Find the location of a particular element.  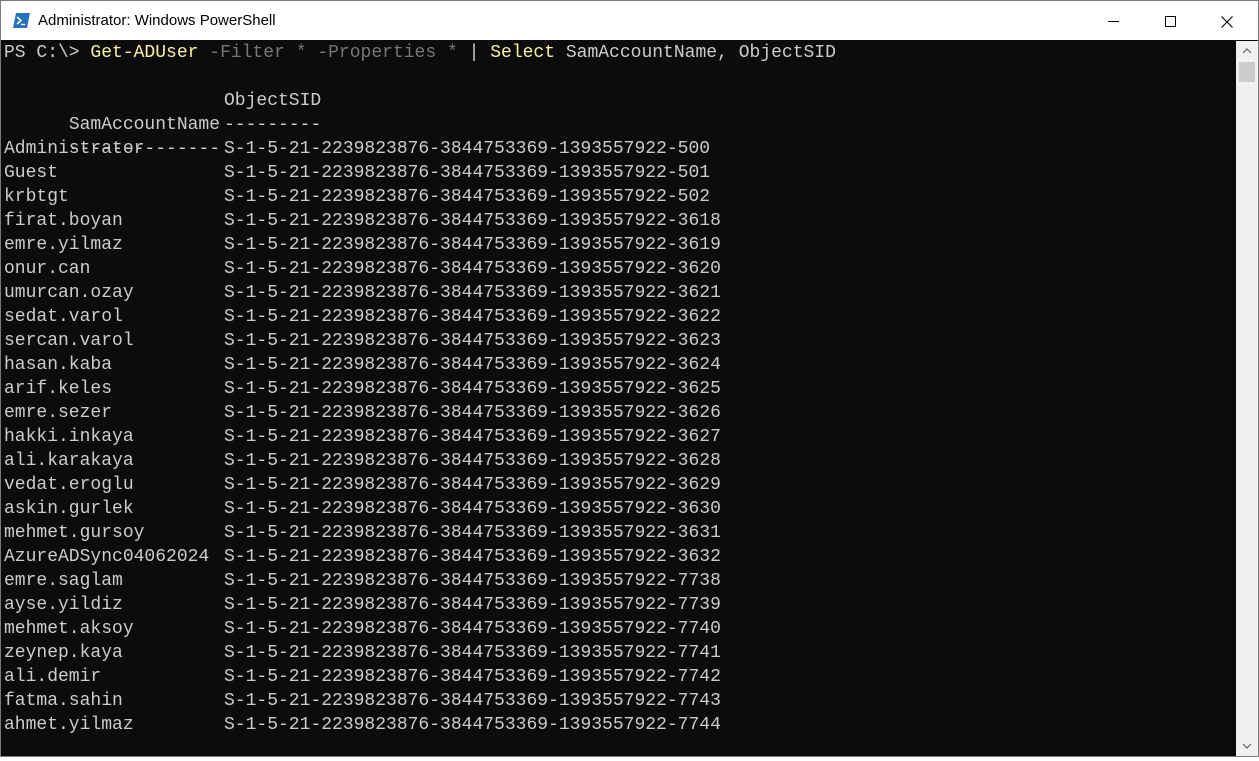

cell-samaccountname: zeynep.kaya is located at coordinates (63, 653).